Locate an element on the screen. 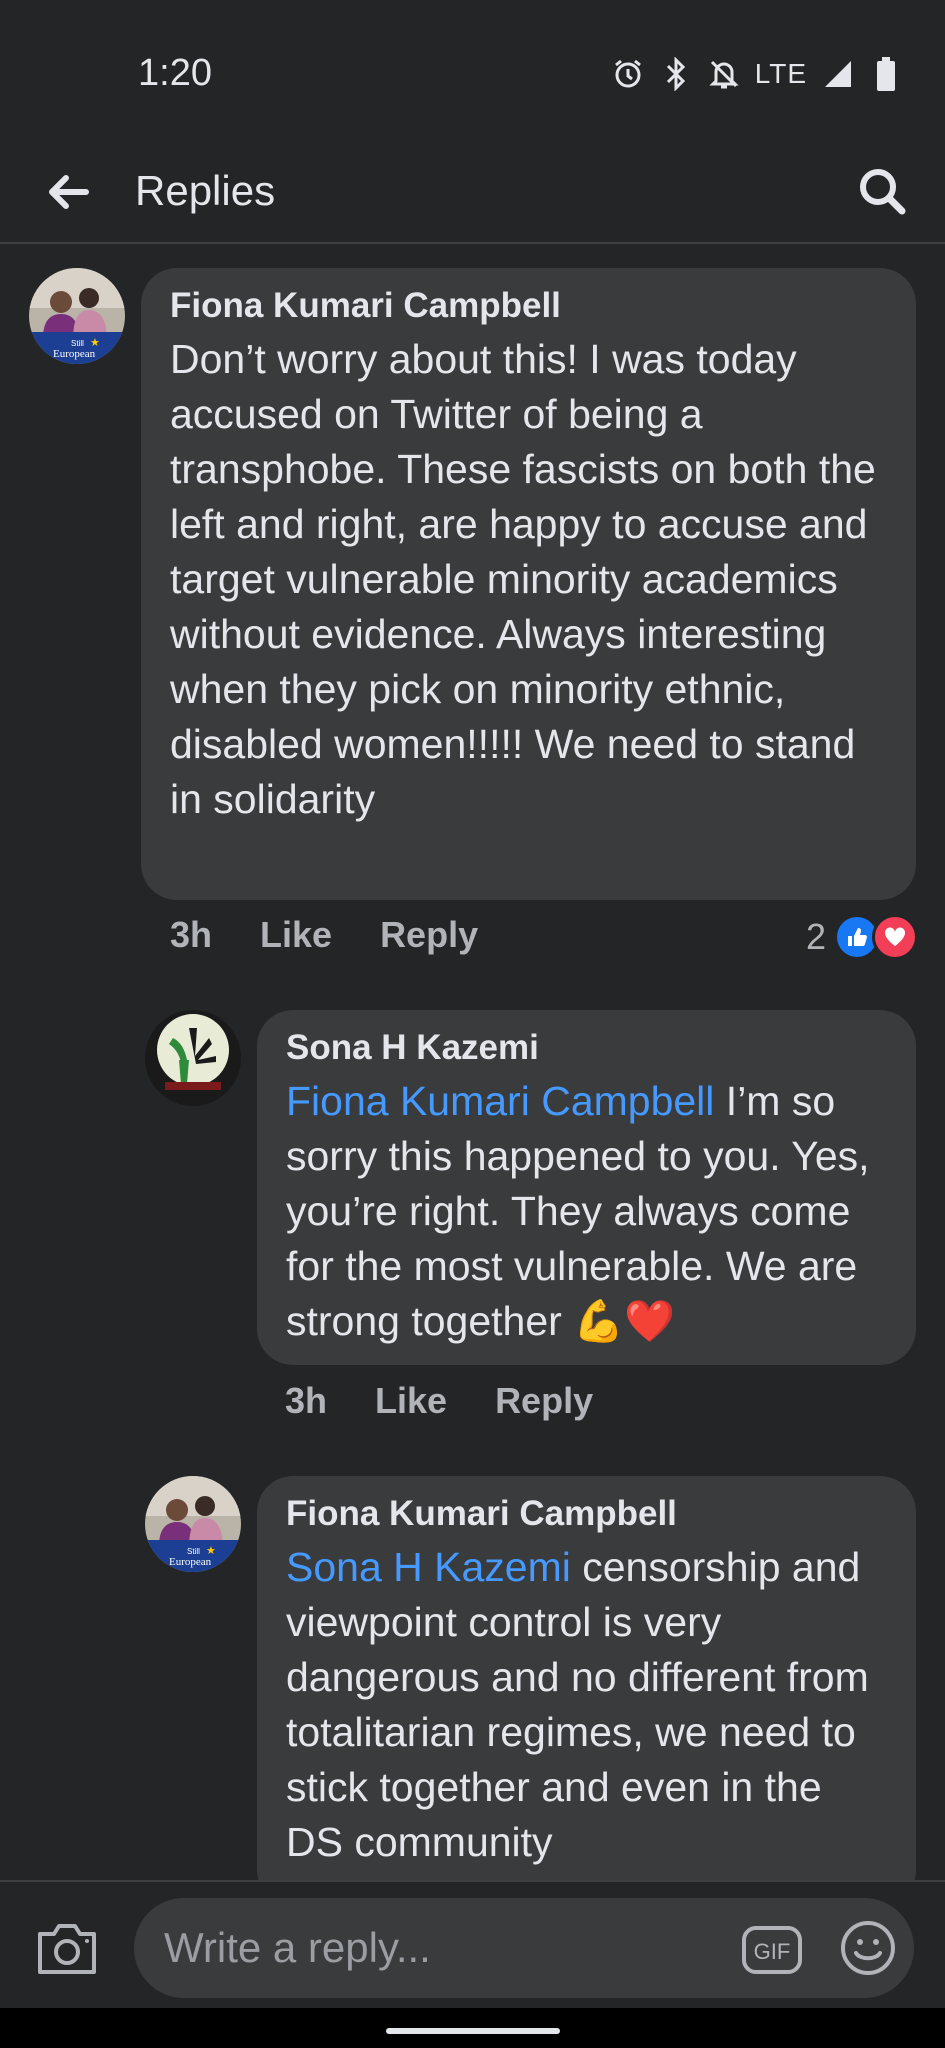 The width and height of the screenshot is (945, 2048). page-title: Replies is located at coordinates (205, 190).